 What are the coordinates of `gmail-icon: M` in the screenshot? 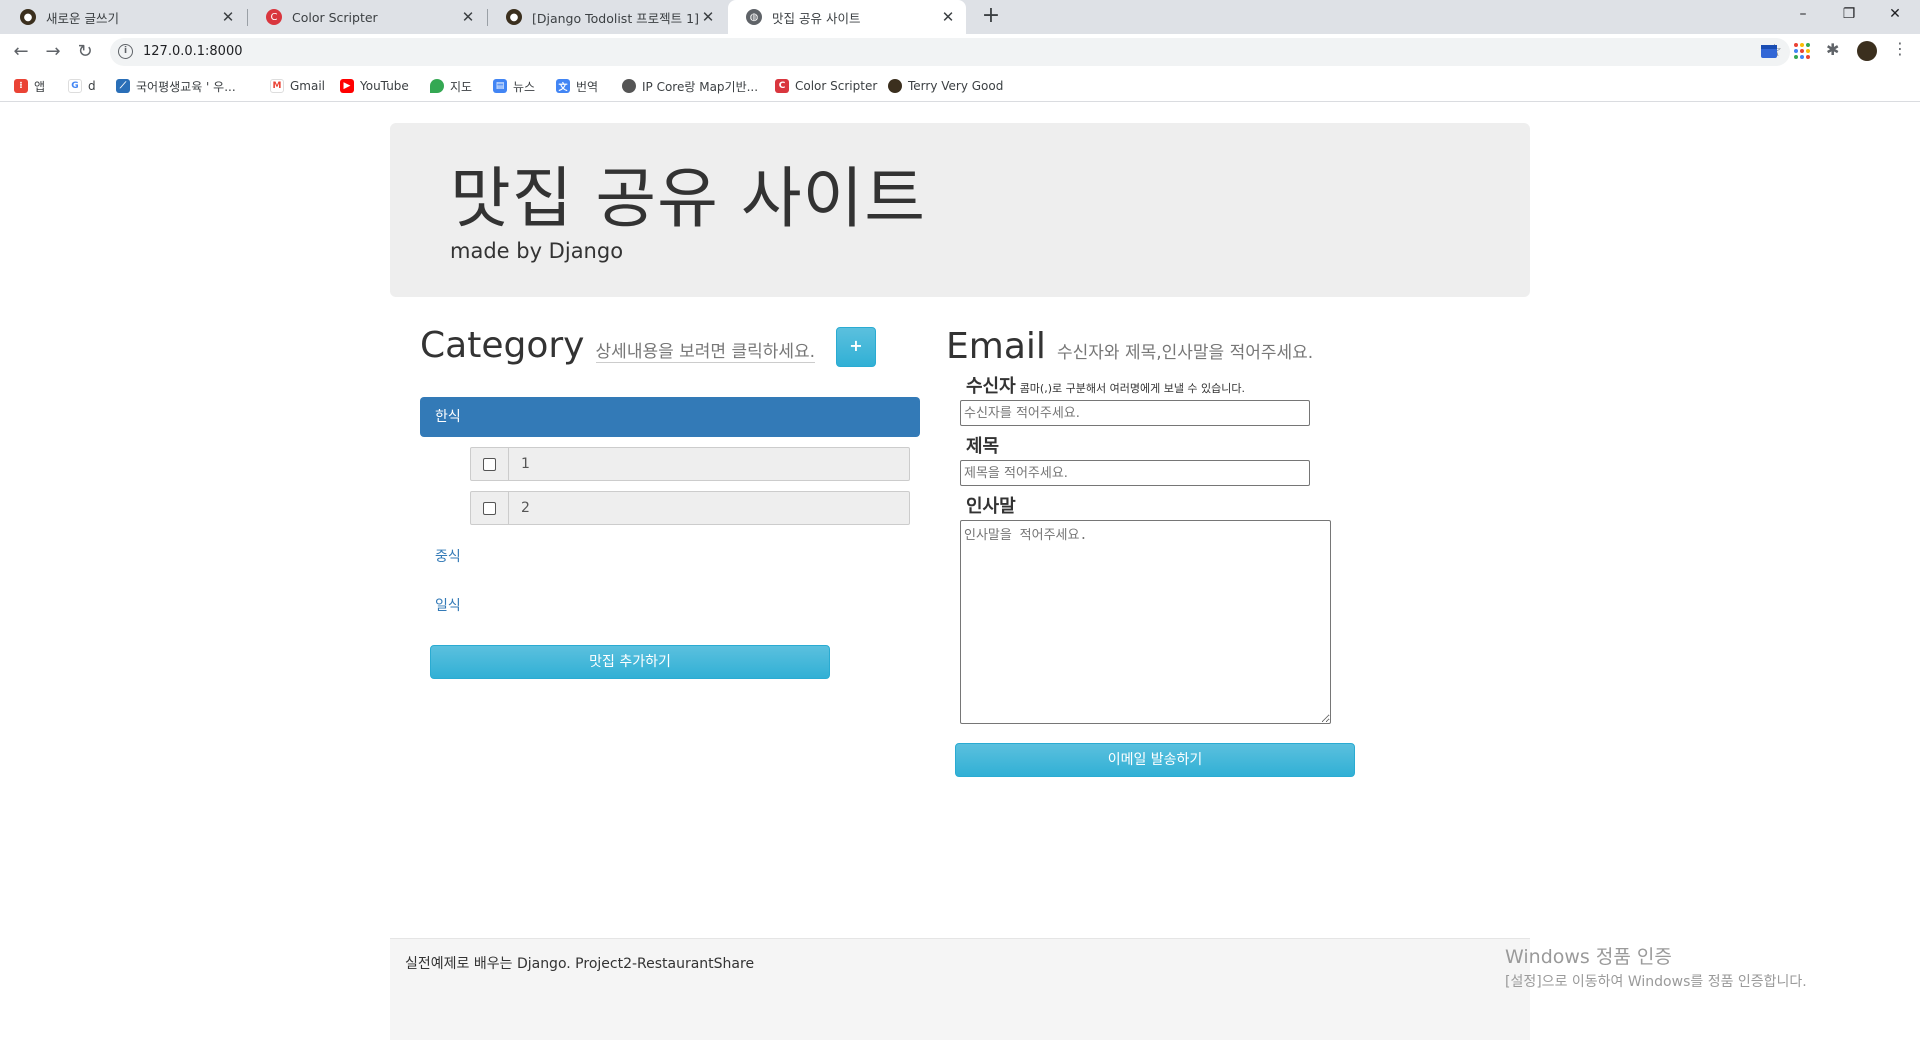 It's located at (277, 86).